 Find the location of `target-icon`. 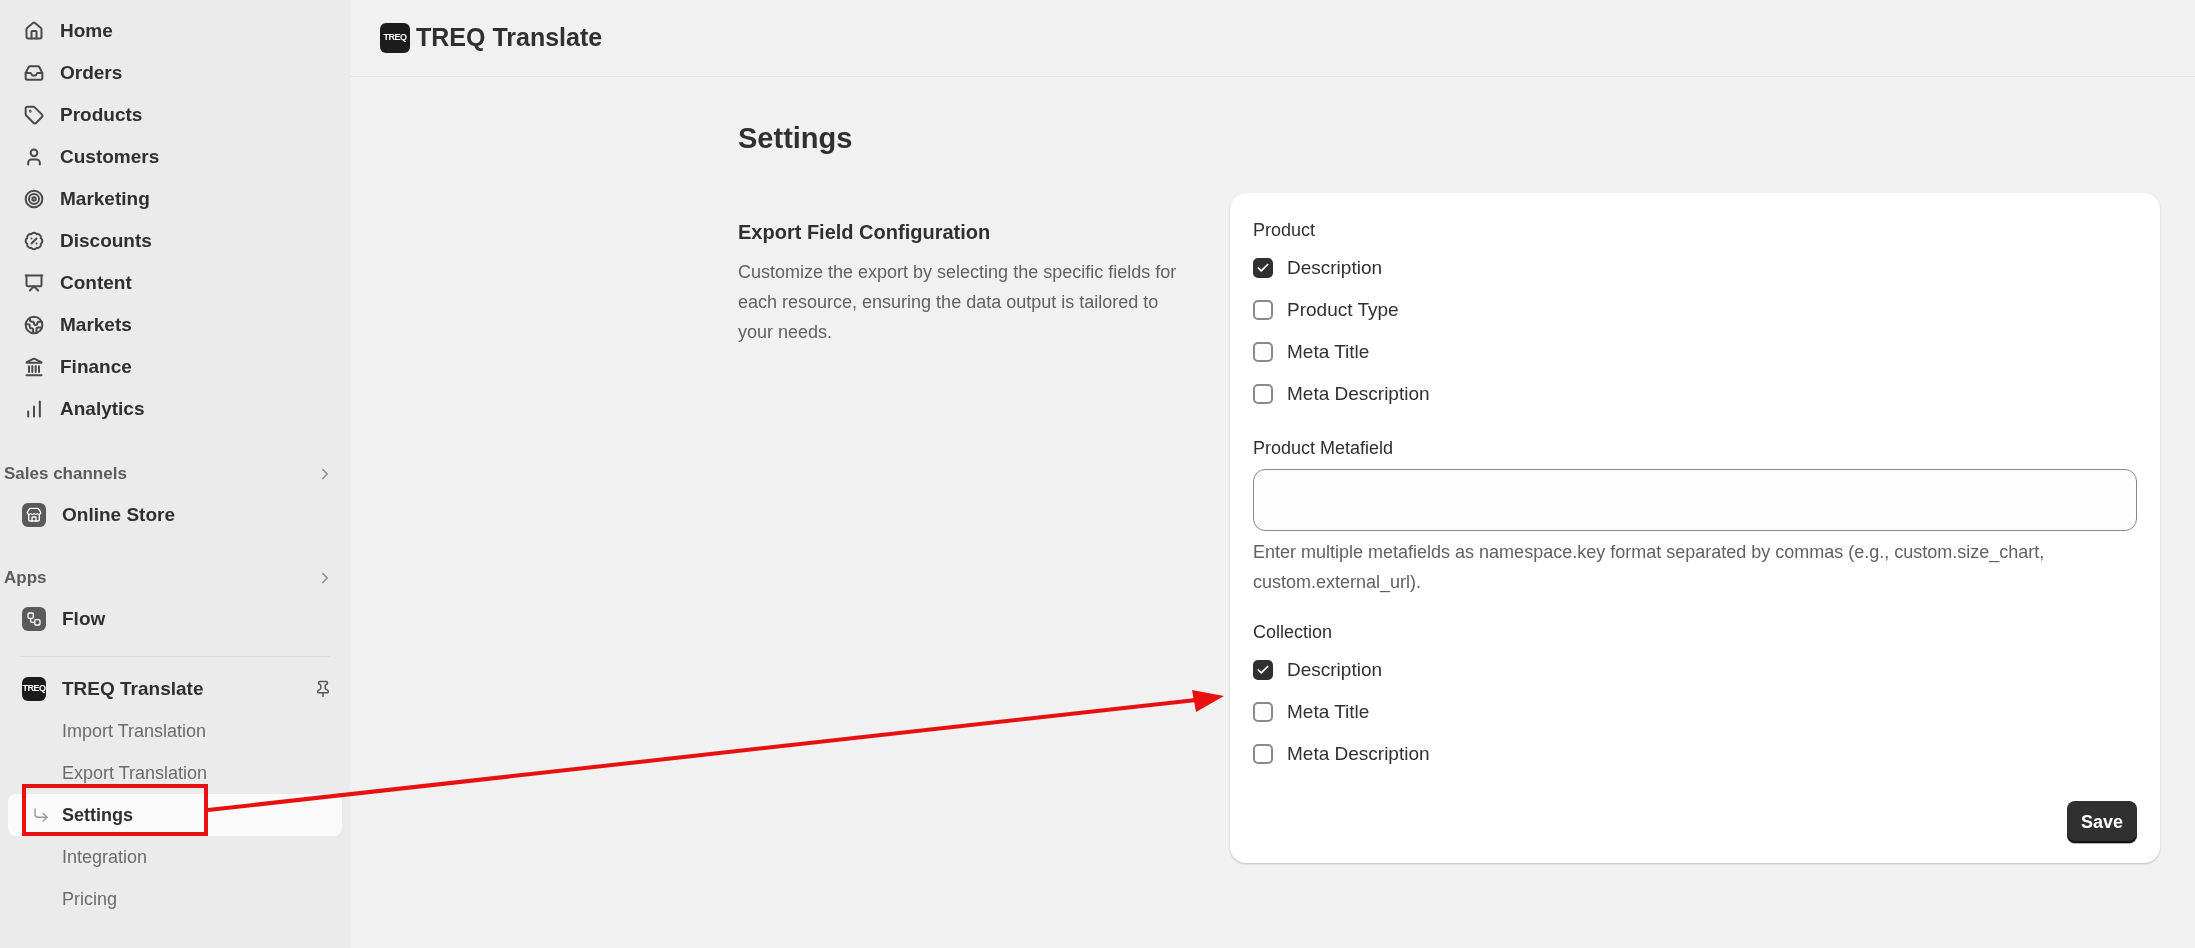

target-icon is located at coordinates (34, 199).